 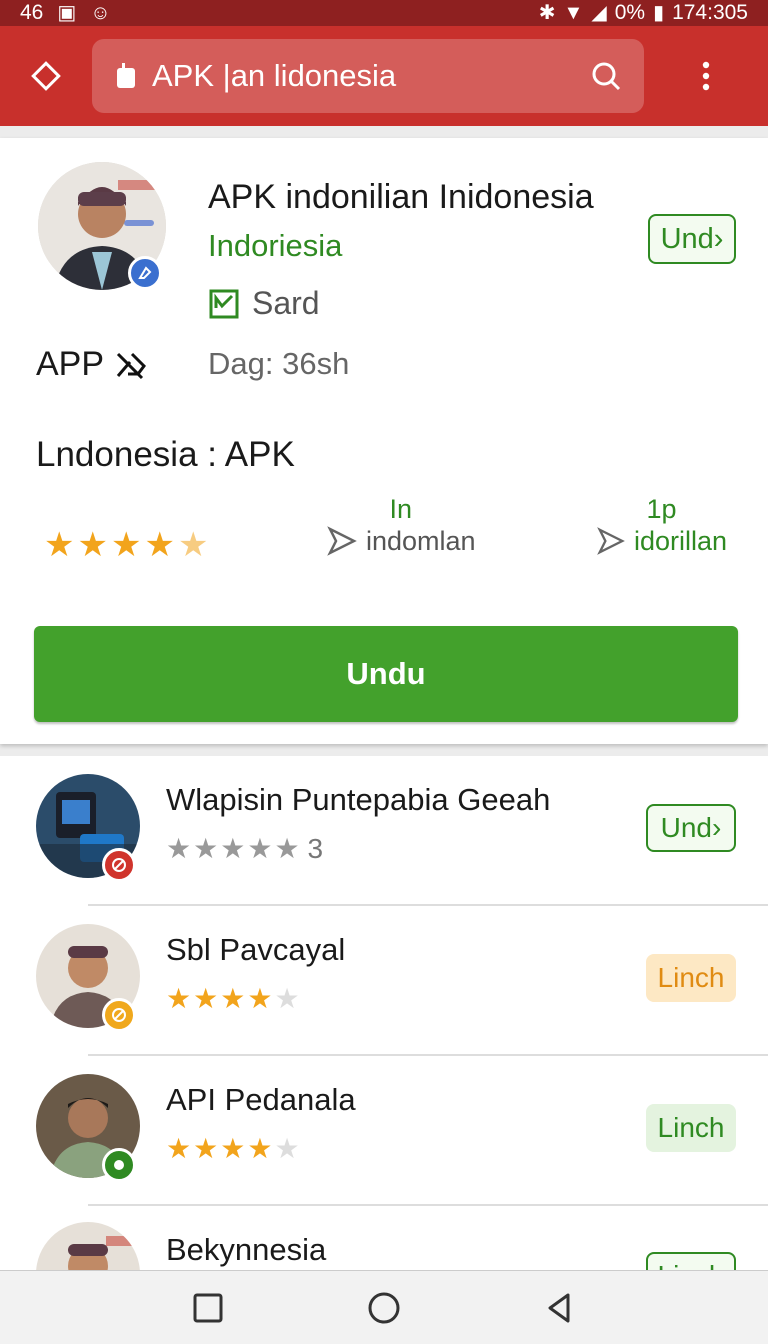 I want to click on rating-stars: ★ ★ ★ ★ ★, so click(x=126, y=545).